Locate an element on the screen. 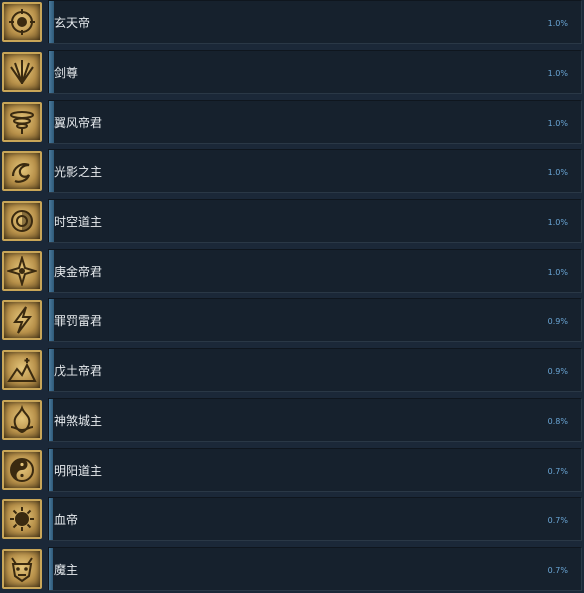 The width and height of the screenshot is (584, 593). progress-panel: 剑尊 1.0% is located at coordinates (315, 71).